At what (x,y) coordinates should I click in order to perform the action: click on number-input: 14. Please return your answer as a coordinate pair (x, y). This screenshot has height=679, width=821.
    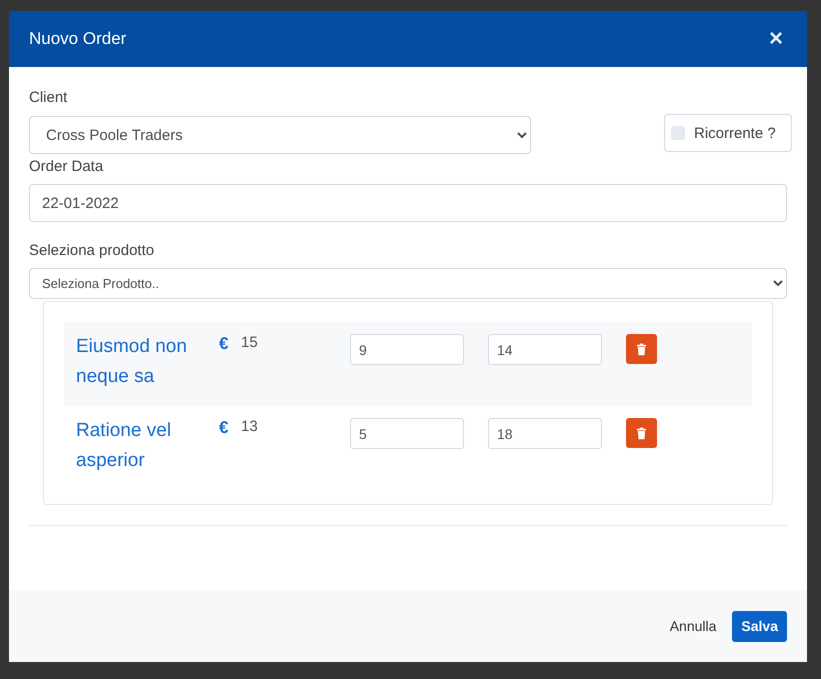
    Looking at the image, I should click on (545, 349).